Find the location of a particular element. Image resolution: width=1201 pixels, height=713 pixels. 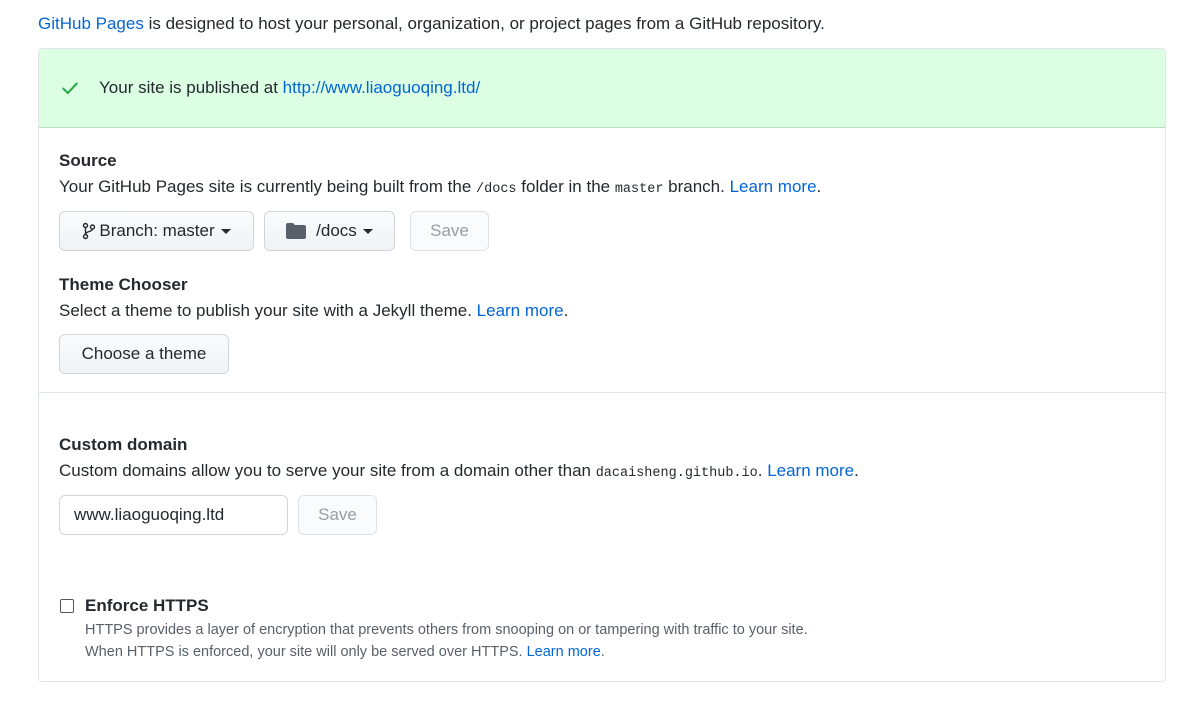

folder-icon is located at coordinates (296, 231).